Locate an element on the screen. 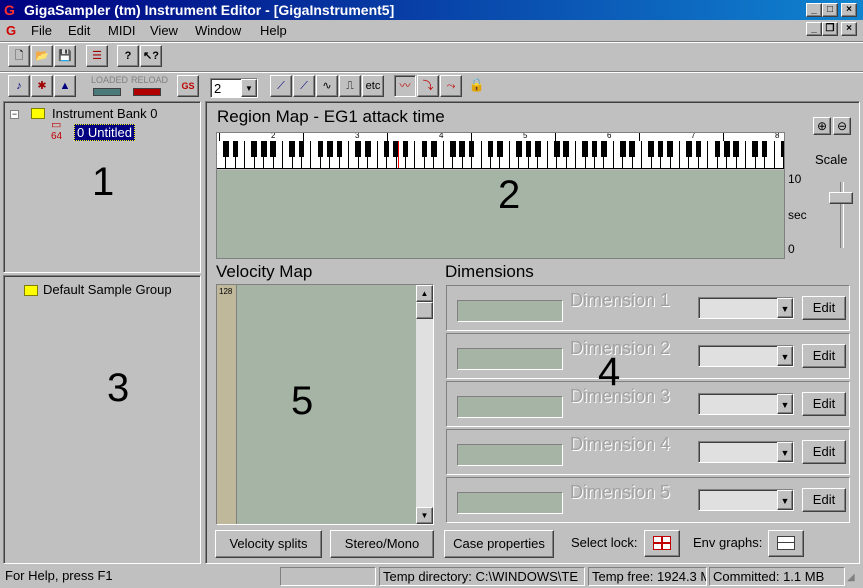 The image size is (863, 588). zoom-in-icon: ⊕ is located at coordinates (822, 126).